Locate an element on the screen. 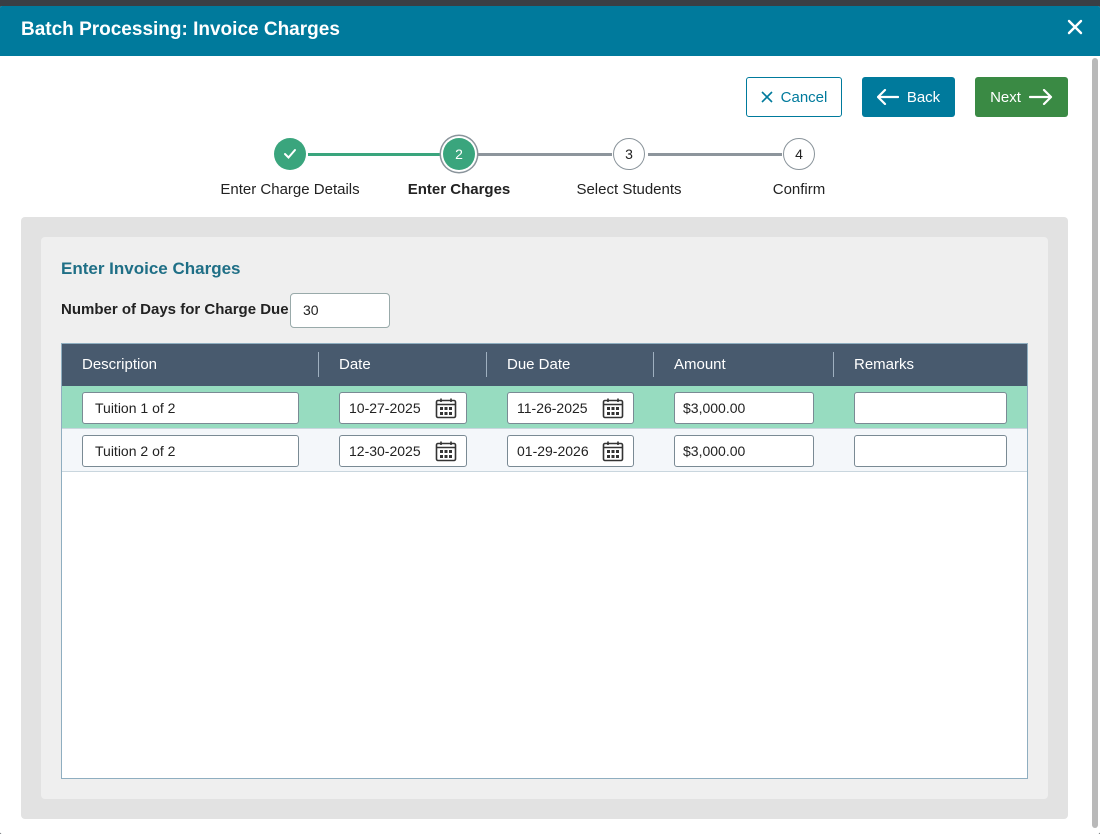 The height and width of the screenshot is (834, 1100). step-3-label: Select Students is located at coordinates (629, 189).